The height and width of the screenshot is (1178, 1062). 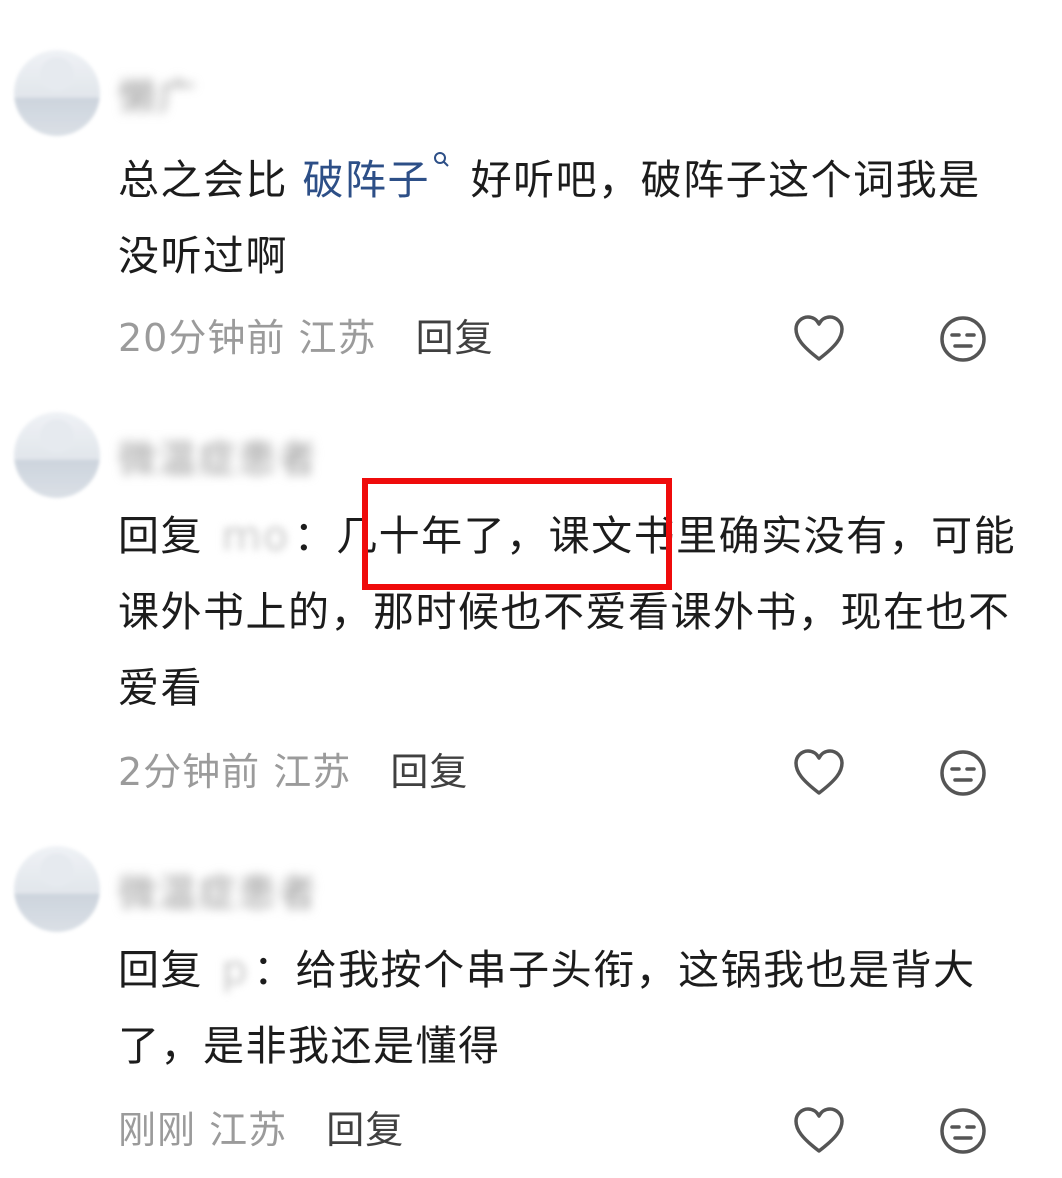 What do you see at coordinates (256, 536) in the screenshot?
I see `mention-username: mo` at bounding box center [256, 536].